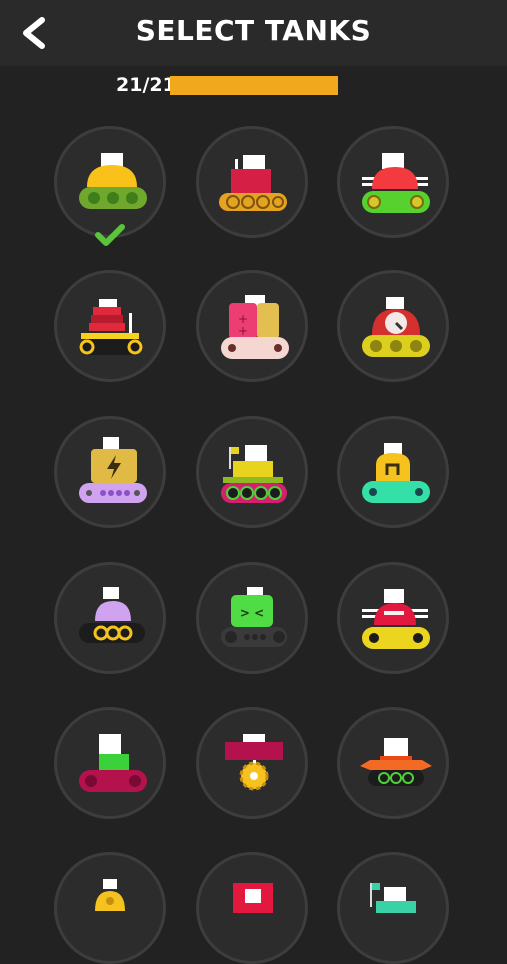 The width and height of the screenshot is (507, 964). I want to click on page-title: SELECT TANKS, so click(253, 30).